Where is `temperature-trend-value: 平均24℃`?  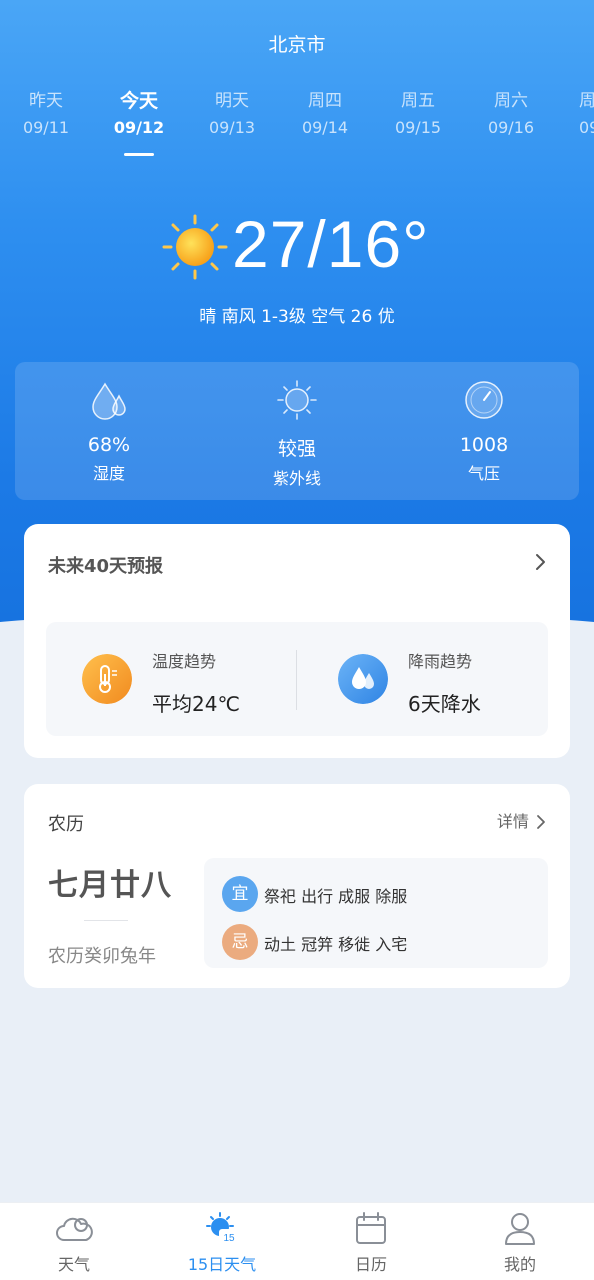 temperature-trend-value: 平均24℃ is located at coordinates (196, 704).